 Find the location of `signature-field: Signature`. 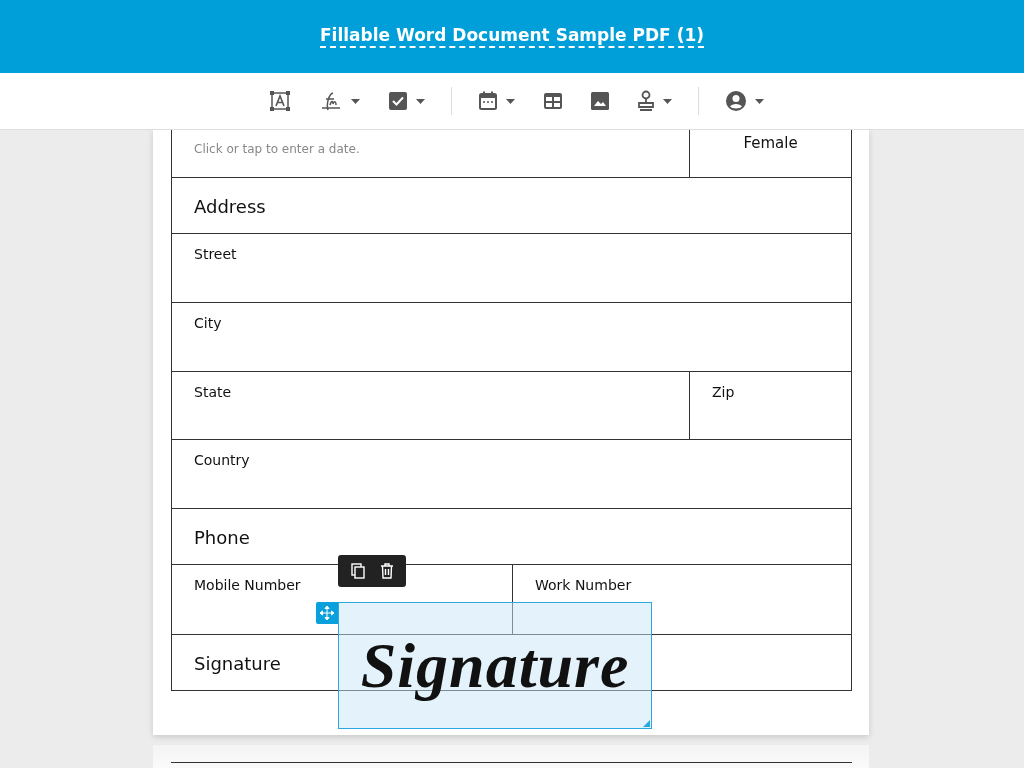

signature-field: Signature is located at coordinates (495, 665).